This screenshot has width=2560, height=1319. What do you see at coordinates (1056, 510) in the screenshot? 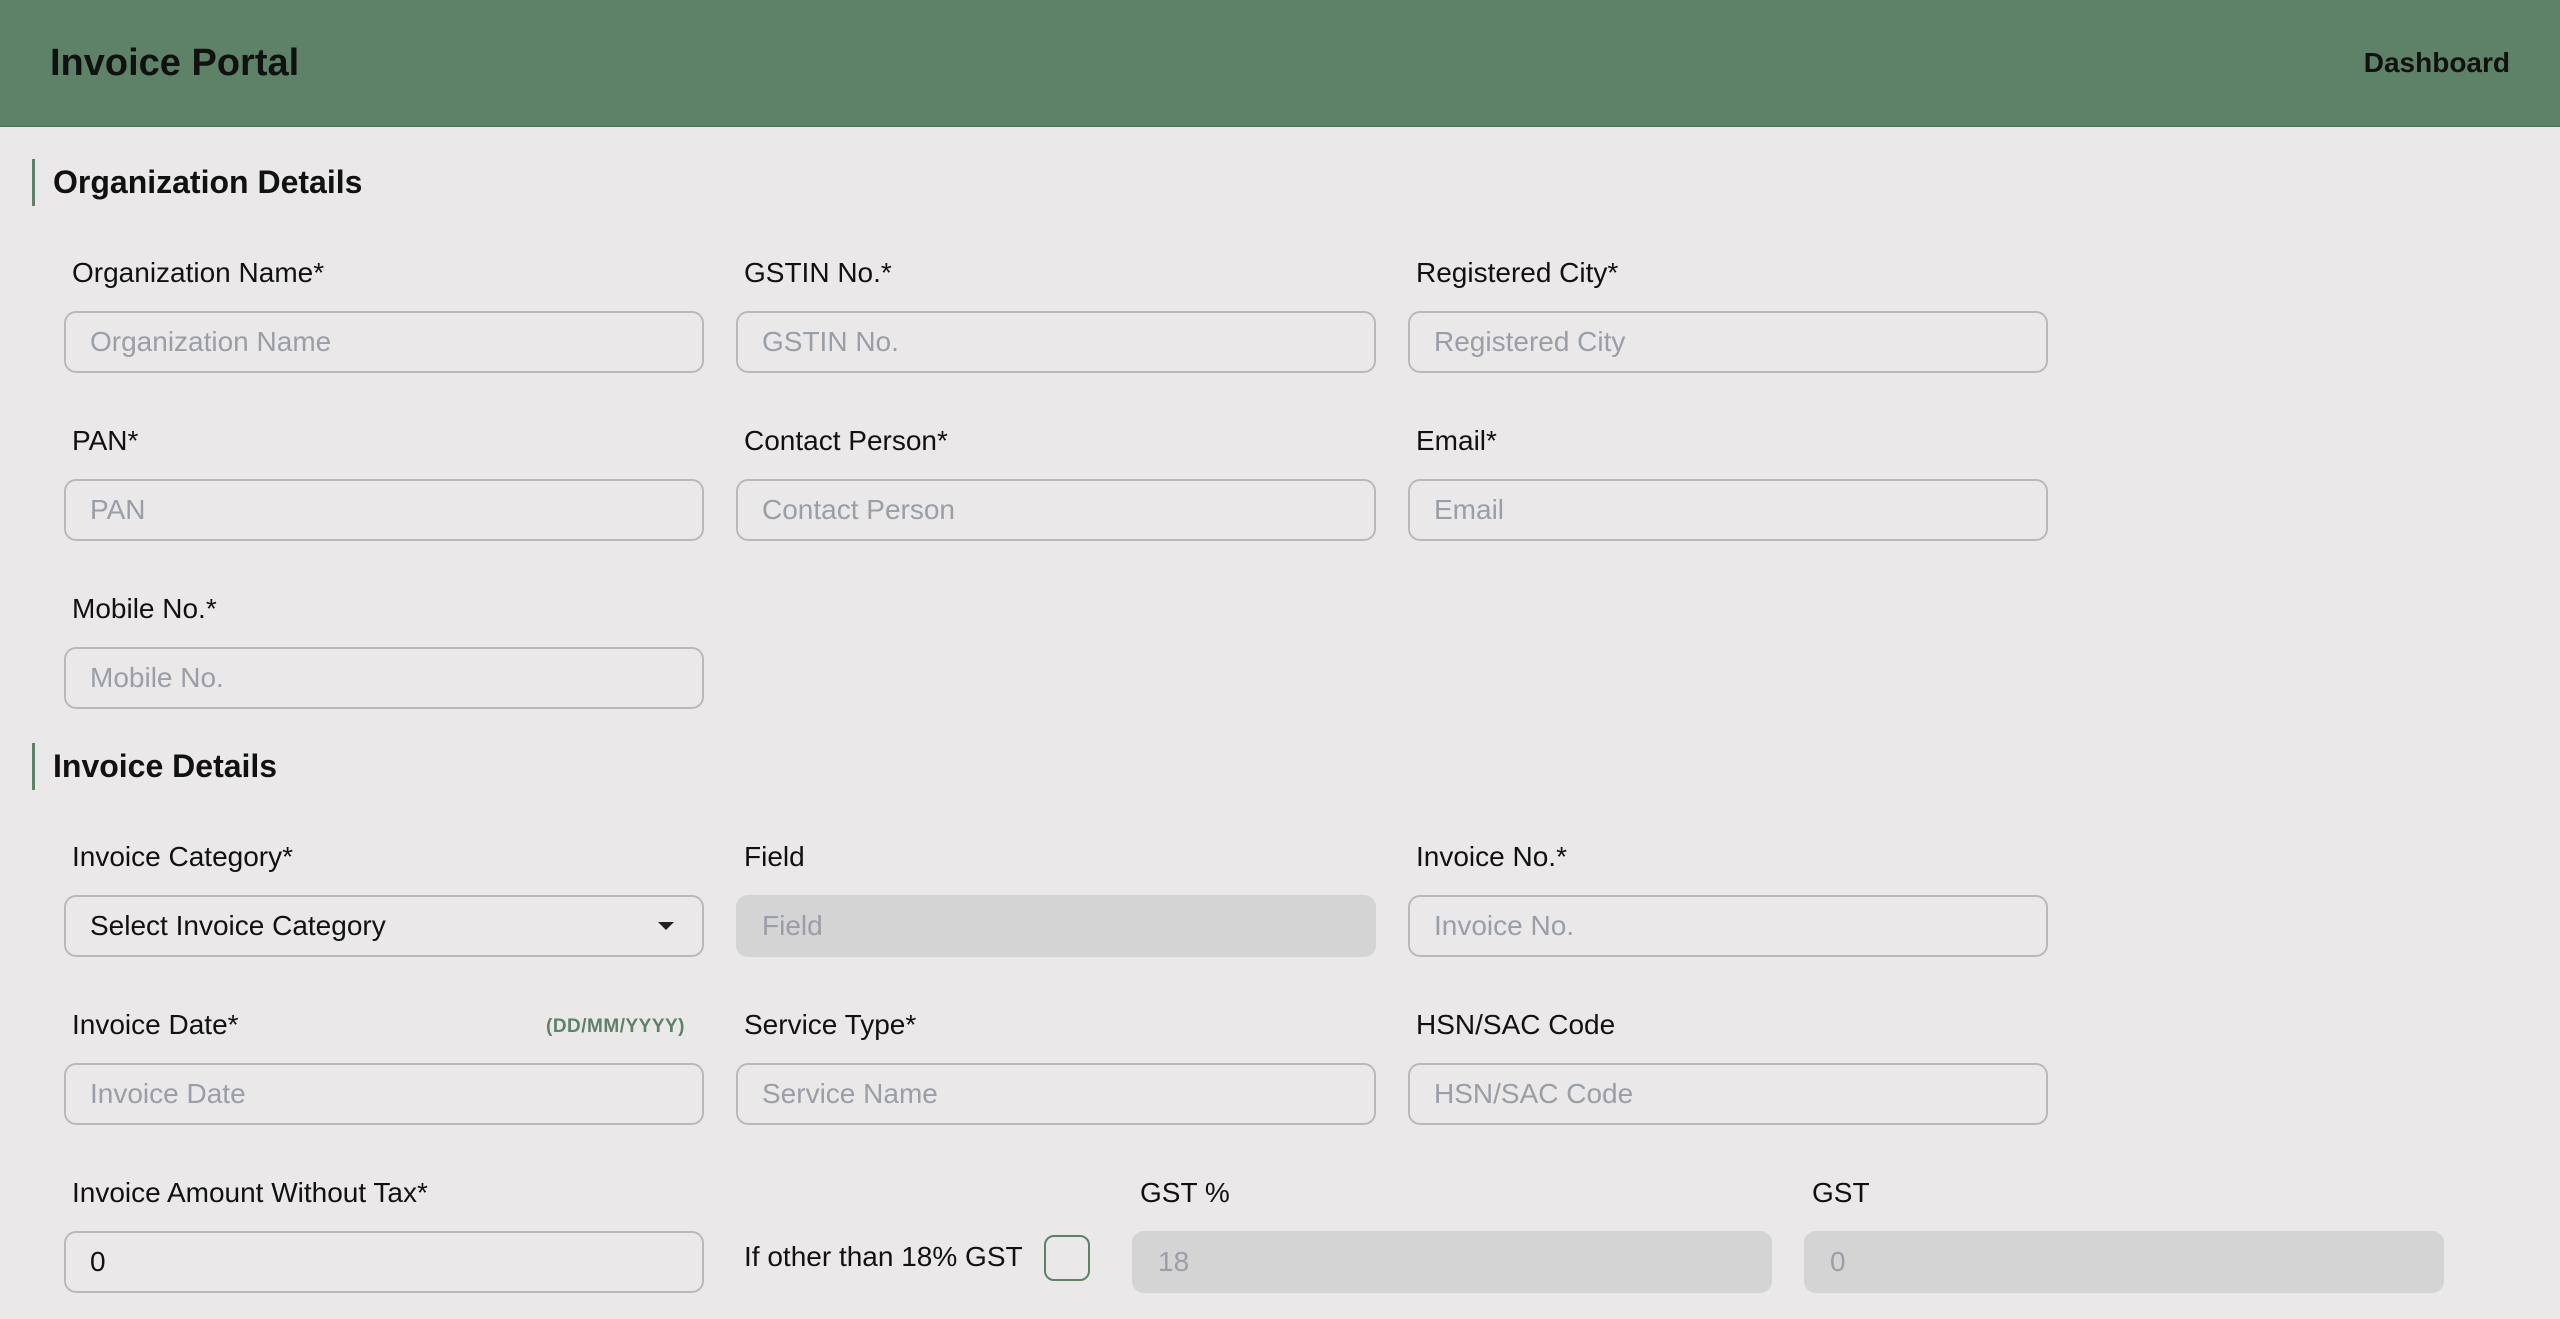
I see `contact-person-input` at bounding box center [1056, 510].